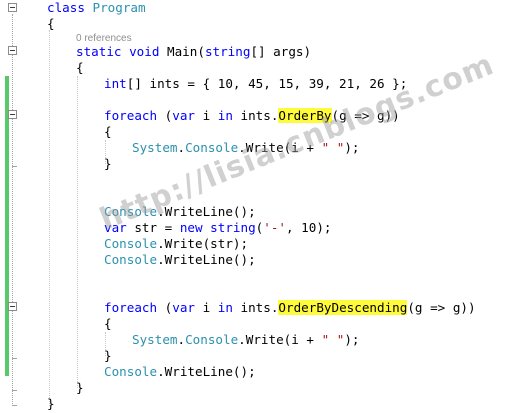 This screenshot has width=531, height=413. I want to click on code-line-write-str: Console.Write(str);, so click(176, 244).